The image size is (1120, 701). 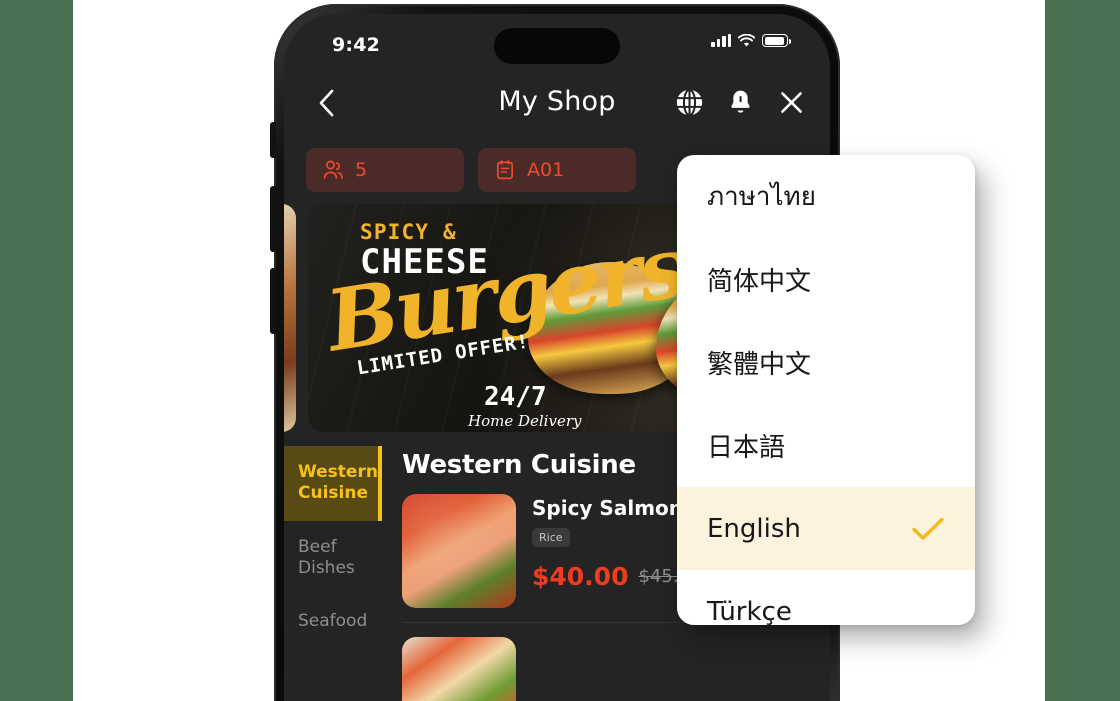 What do you see at coordinates (928, 528) in the screenshot?
I see `check-icon` at bounding box center [928, 528].